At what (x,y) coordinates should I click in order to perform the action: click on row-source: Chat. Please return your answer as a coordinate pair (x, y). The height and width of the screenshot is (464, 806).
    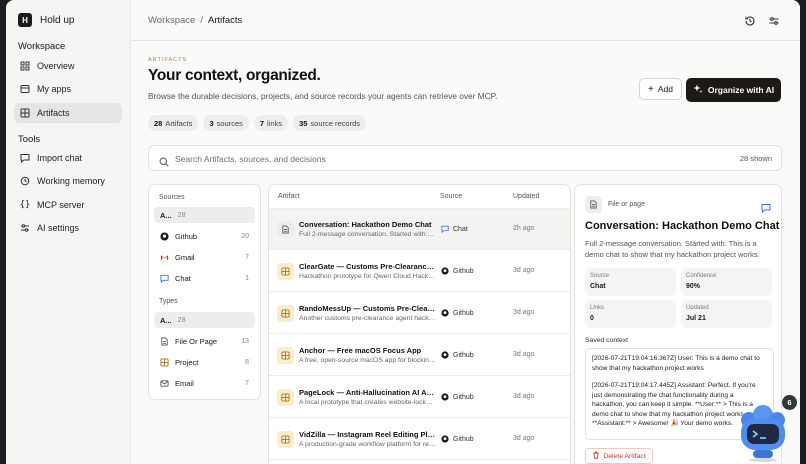
    Looking at the image, I should click on (454, 229).